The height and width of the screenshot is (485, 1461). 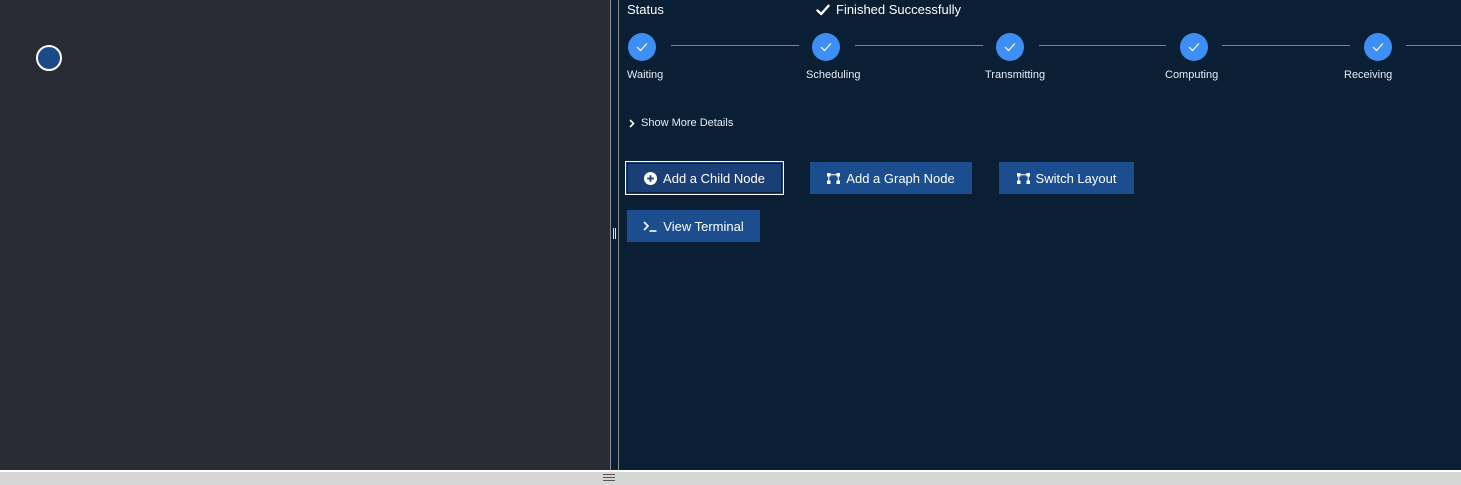 I want to click on check-icon, so click(x=823, y=9).